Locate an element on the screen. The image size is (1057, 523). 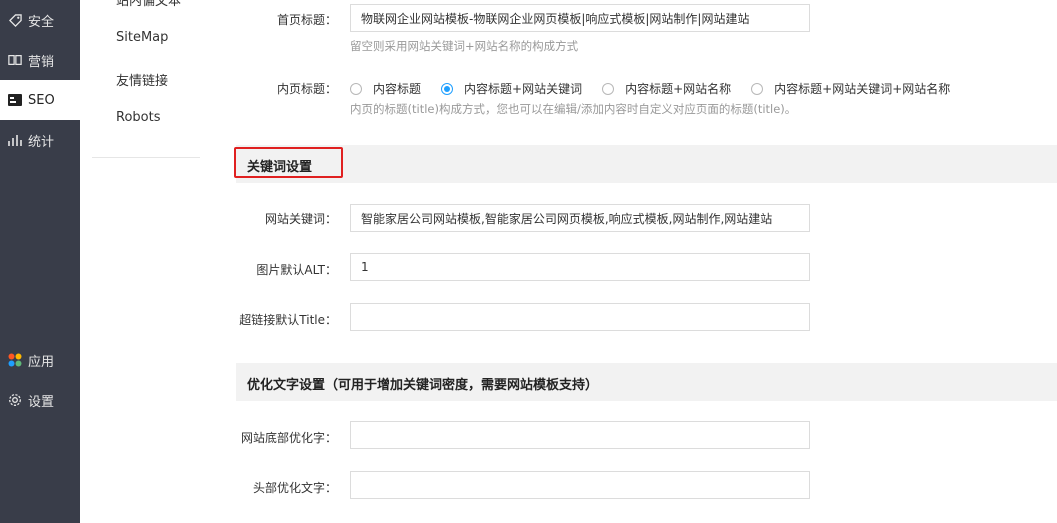
nav-item-label: 应用 is located at coordinates (41, 362).